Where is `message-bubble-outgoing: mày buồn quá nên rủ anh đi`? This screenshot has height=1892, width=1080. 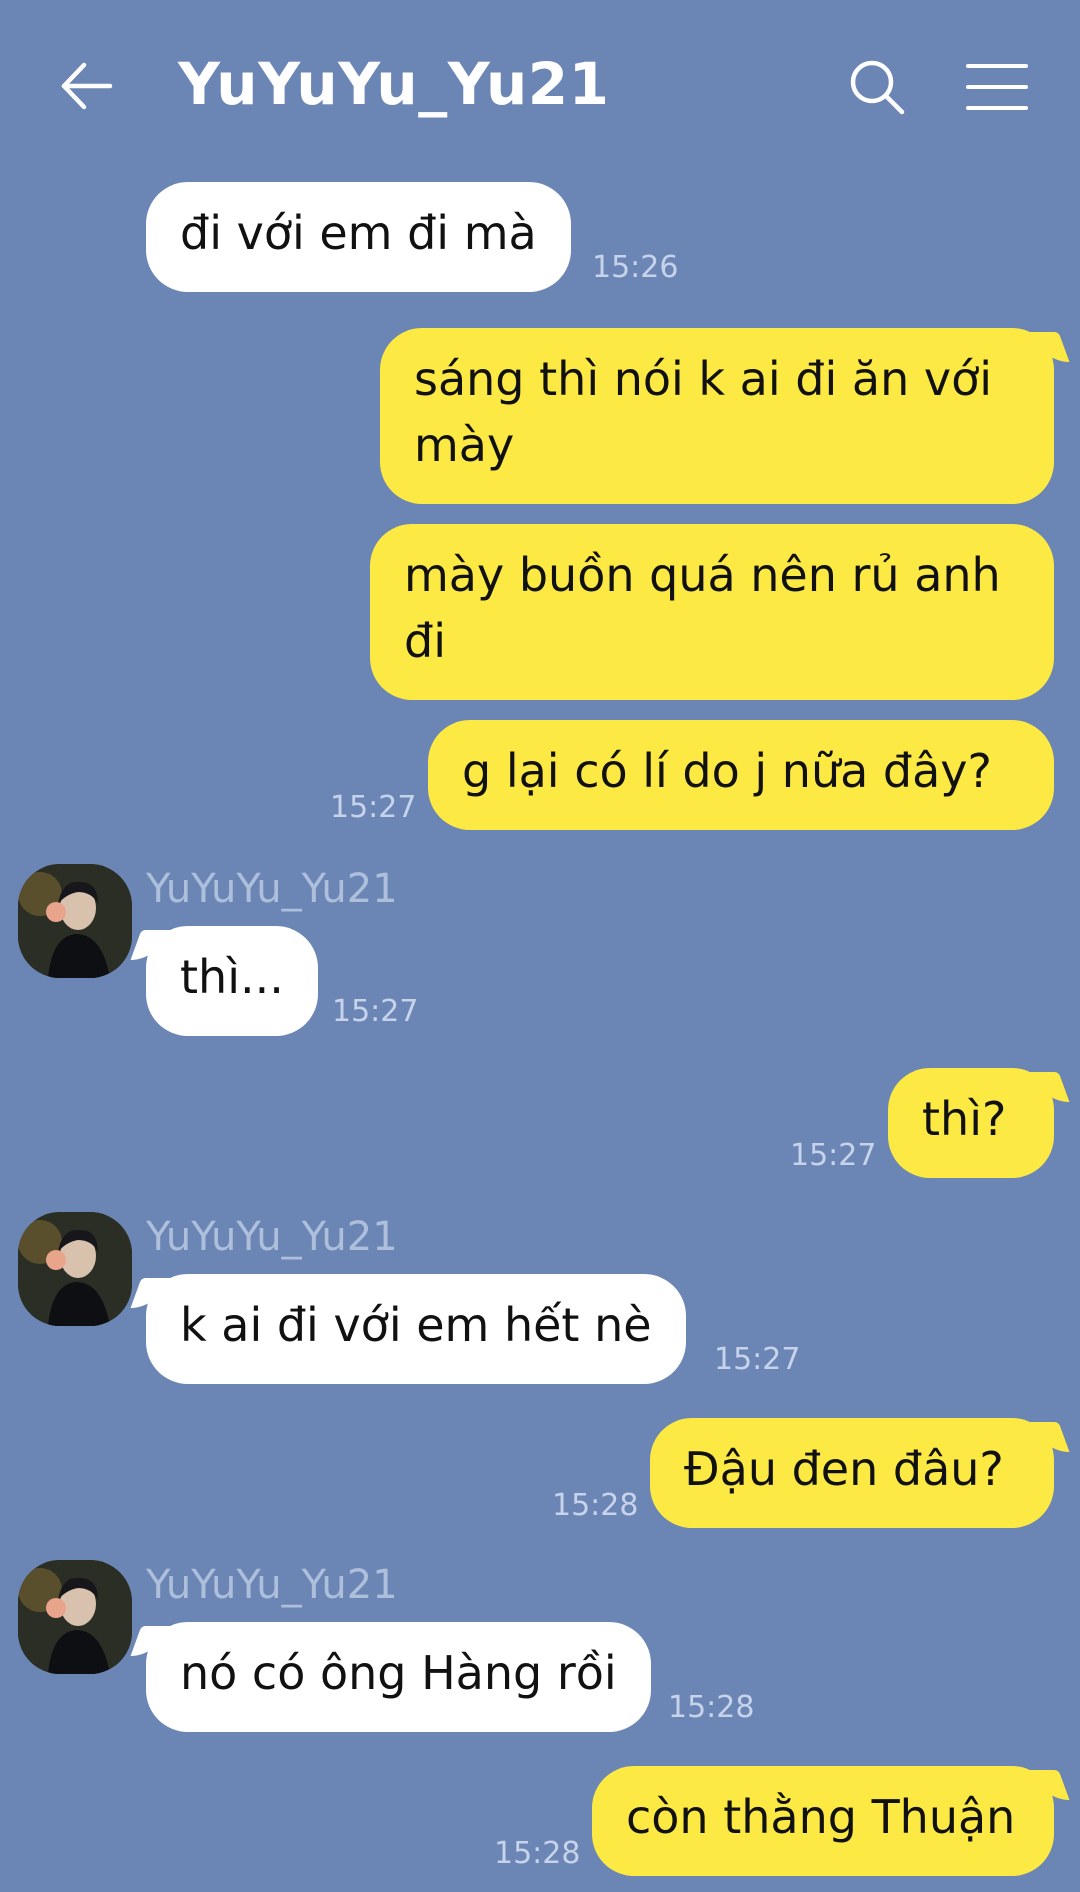 message-bubble-outgoing: mày buồn quá nên rủ anh đi is located at coordinates (712, 612).